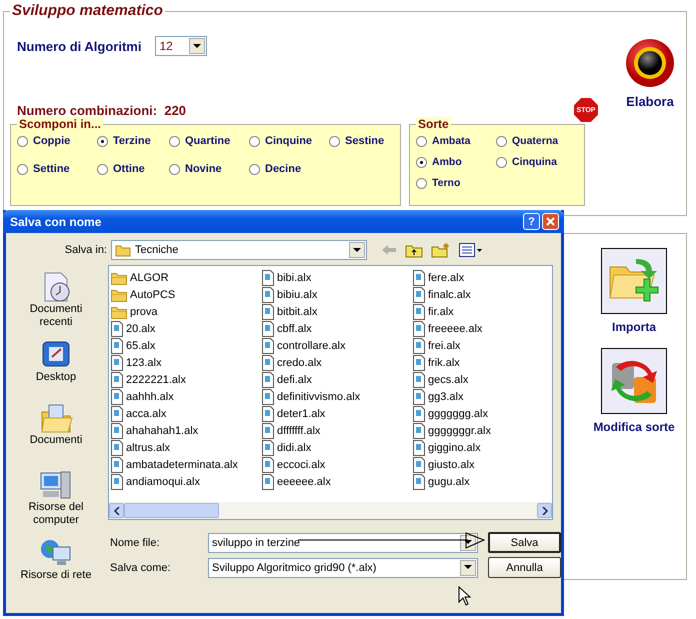 This screenshot has height=619, width=696. I want to click on file-name: bitbit.alx, so click(297, 312).